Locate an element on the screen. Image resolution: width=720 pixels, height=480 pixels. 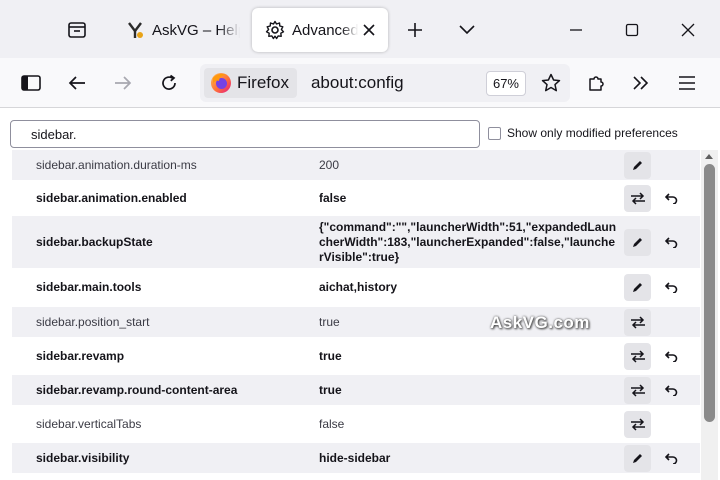
hamburger-menu-icon is located at coordinates (687, 83).